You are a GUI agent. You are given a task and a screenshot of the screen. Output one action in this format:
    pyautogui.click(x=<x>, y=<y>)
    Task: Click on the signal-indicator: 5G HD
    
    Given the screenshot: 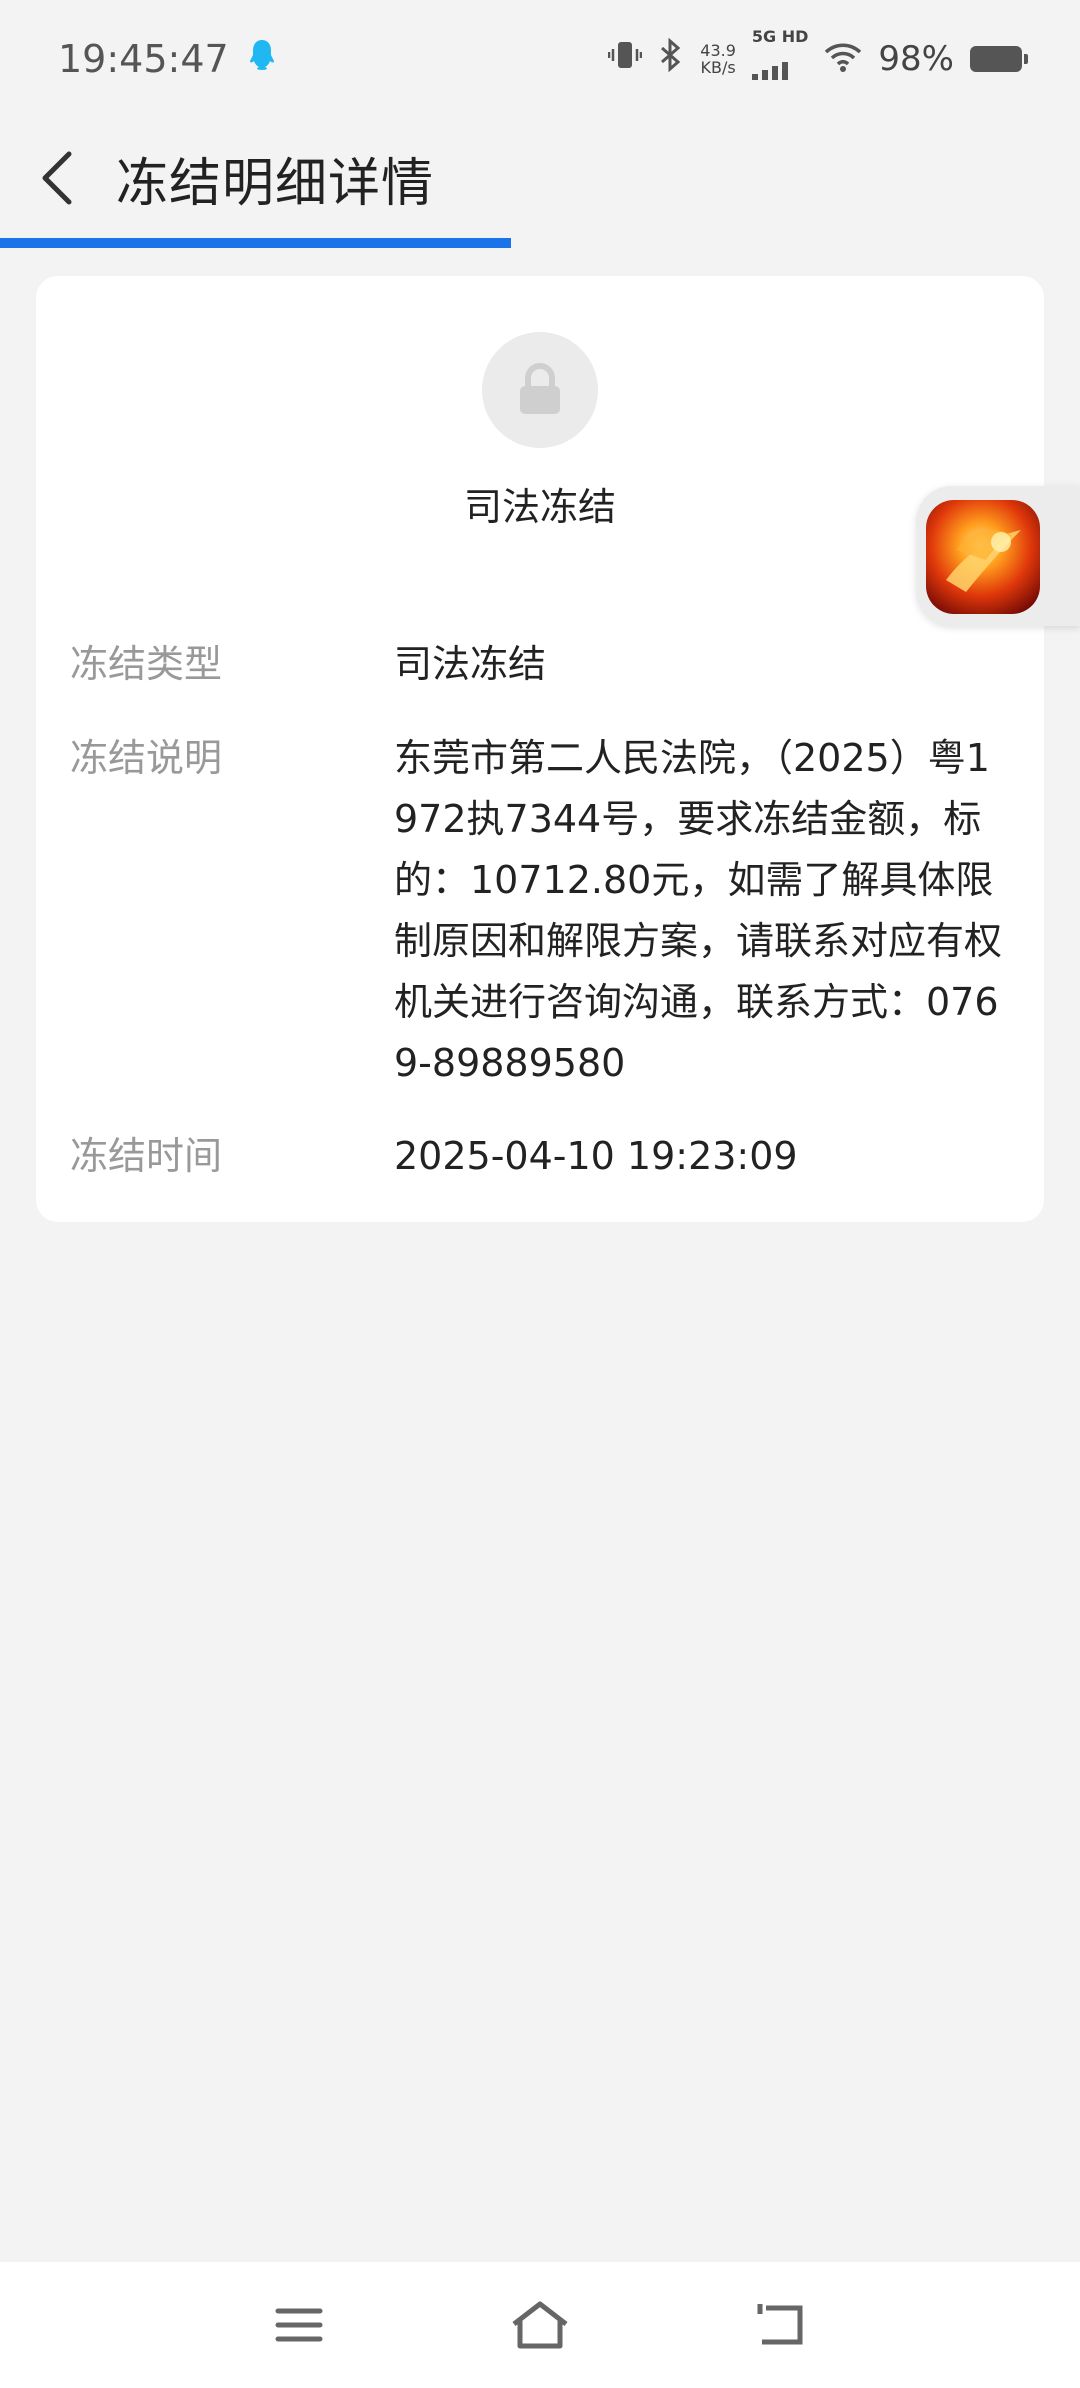 What is the action you would take?
    pyautogui.click(x=780, y=58)
    